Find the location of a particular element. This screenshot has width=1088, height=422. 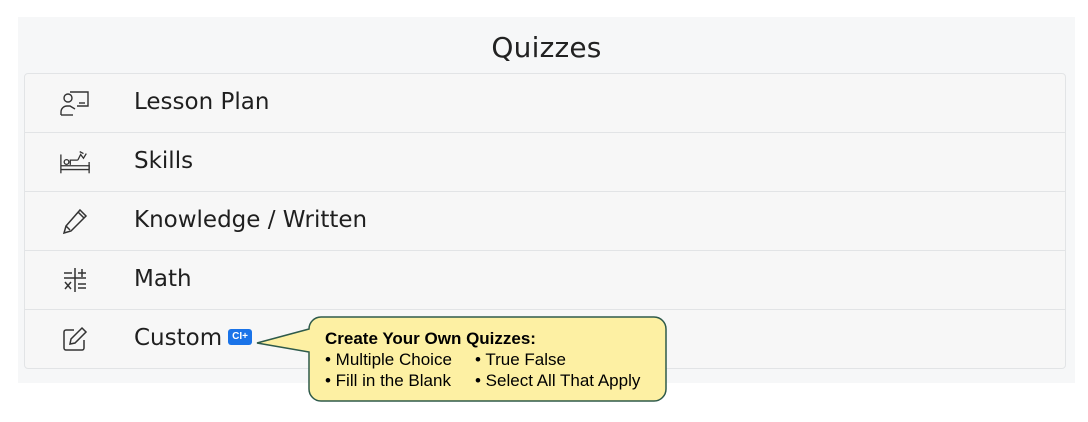

quiz-item-label: Custom CI+ is located at coordinates (193, 338).